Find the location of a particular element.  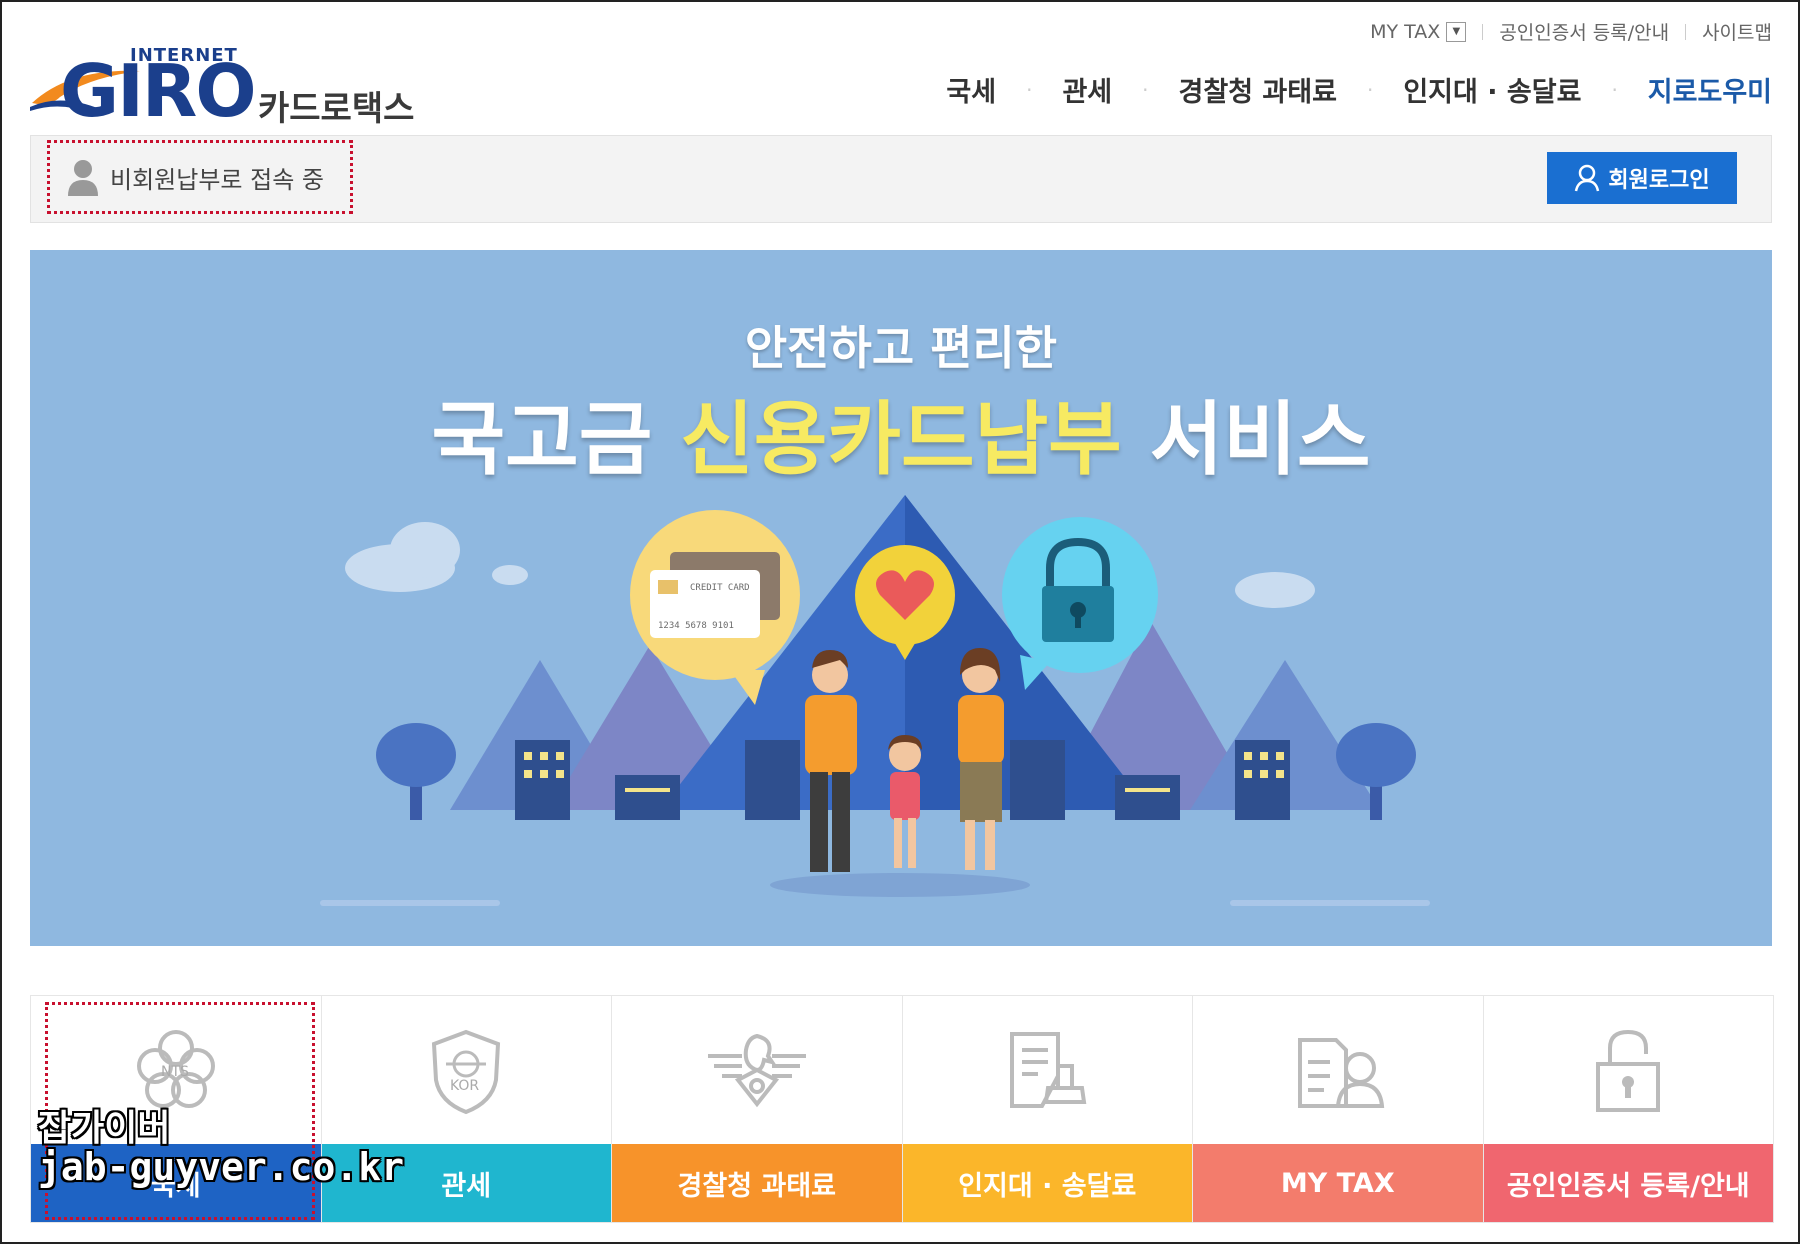

stamp-document-icon is located at coordinates (1048, 1070).